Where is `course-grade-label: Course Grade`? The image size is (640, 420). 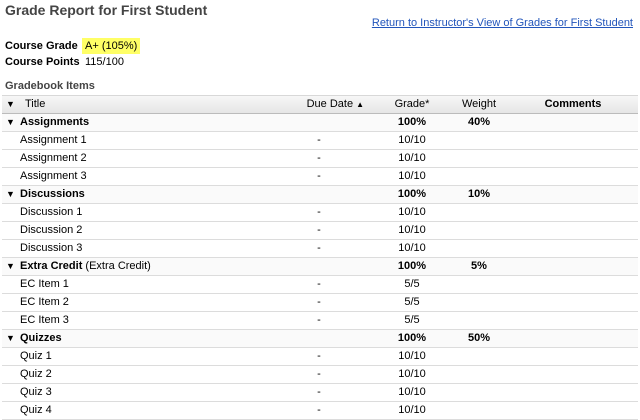
course-grade-label: Course Grade is located at coordinates (41, 46).